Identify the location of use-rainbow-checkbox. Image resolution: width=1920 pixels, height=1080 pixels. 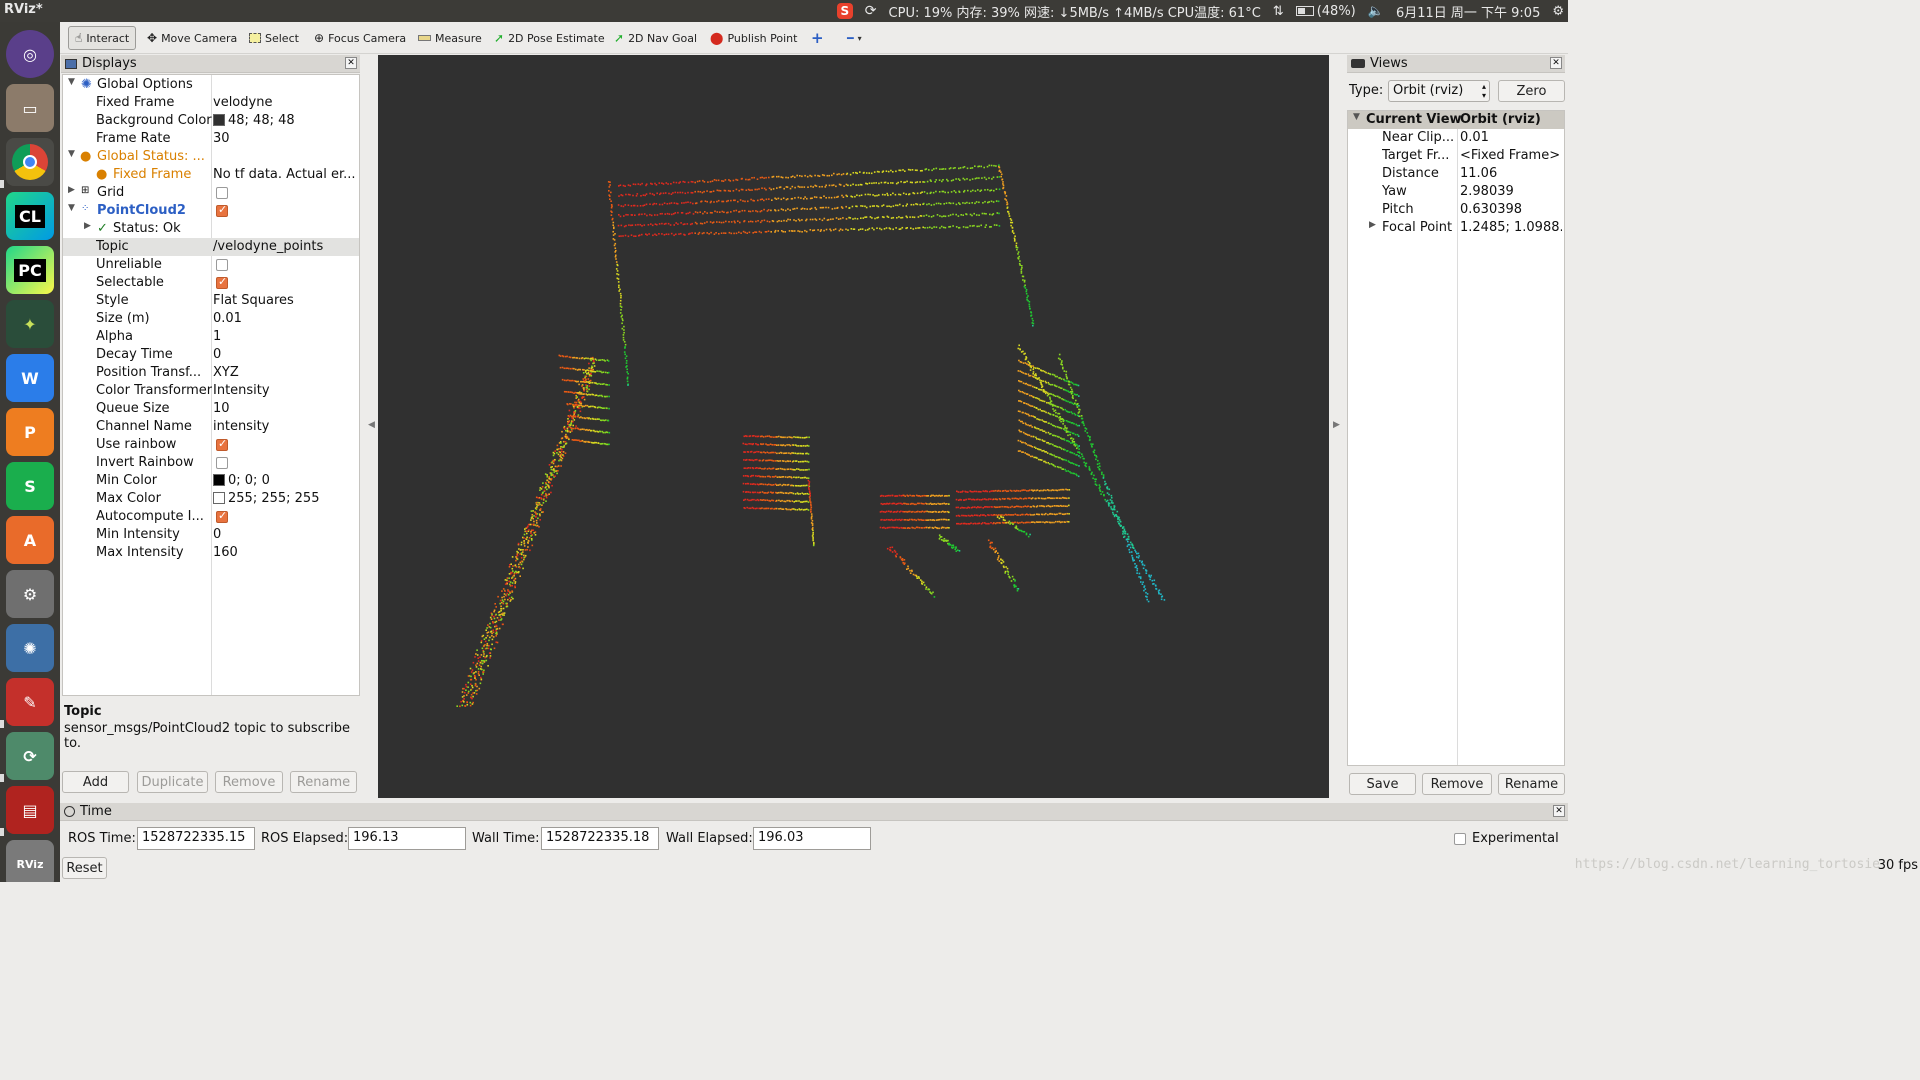
(222, 444).